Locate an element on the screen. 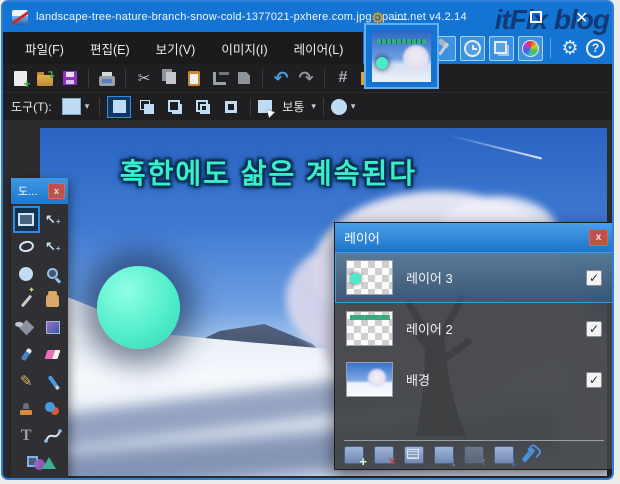  cut-button: ✂ is located at coordinates (144, 78).